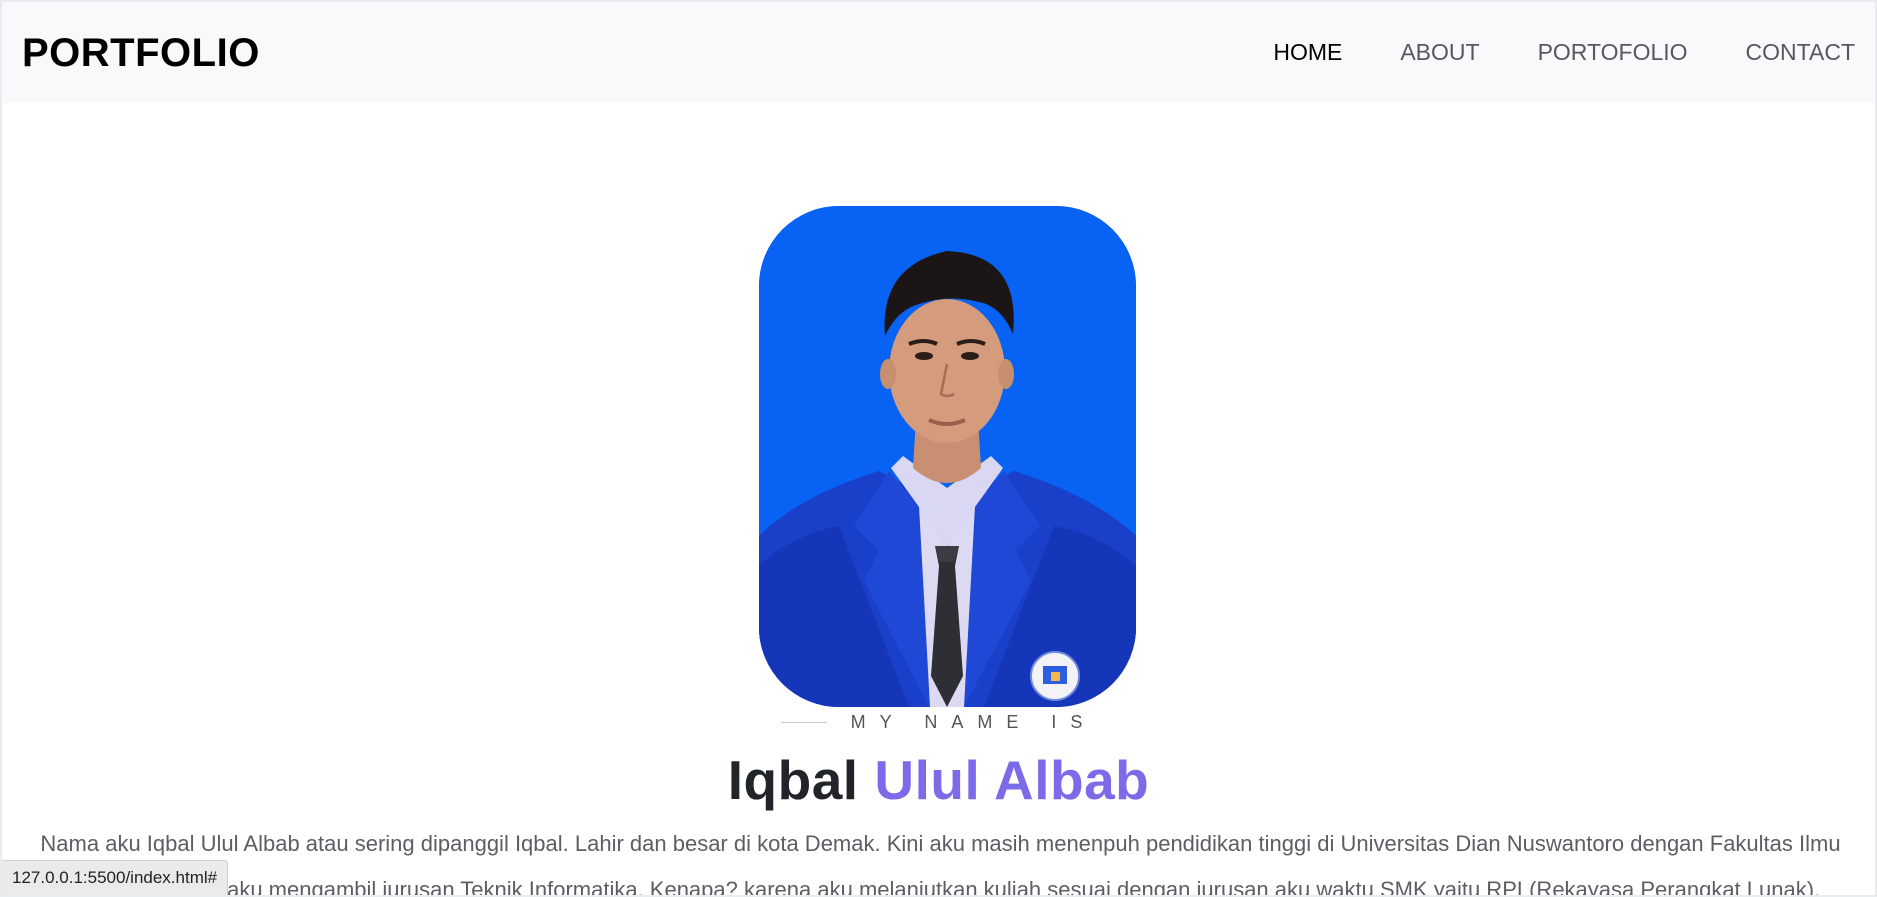 The image size is (1877, 897). What do you see at coordinates (938, 51) in the screenshot?
I see `navbar: PORTFOLIO HOME ABOUT PORTOFOLIO CONTACT` at bounding box center [938, 51].